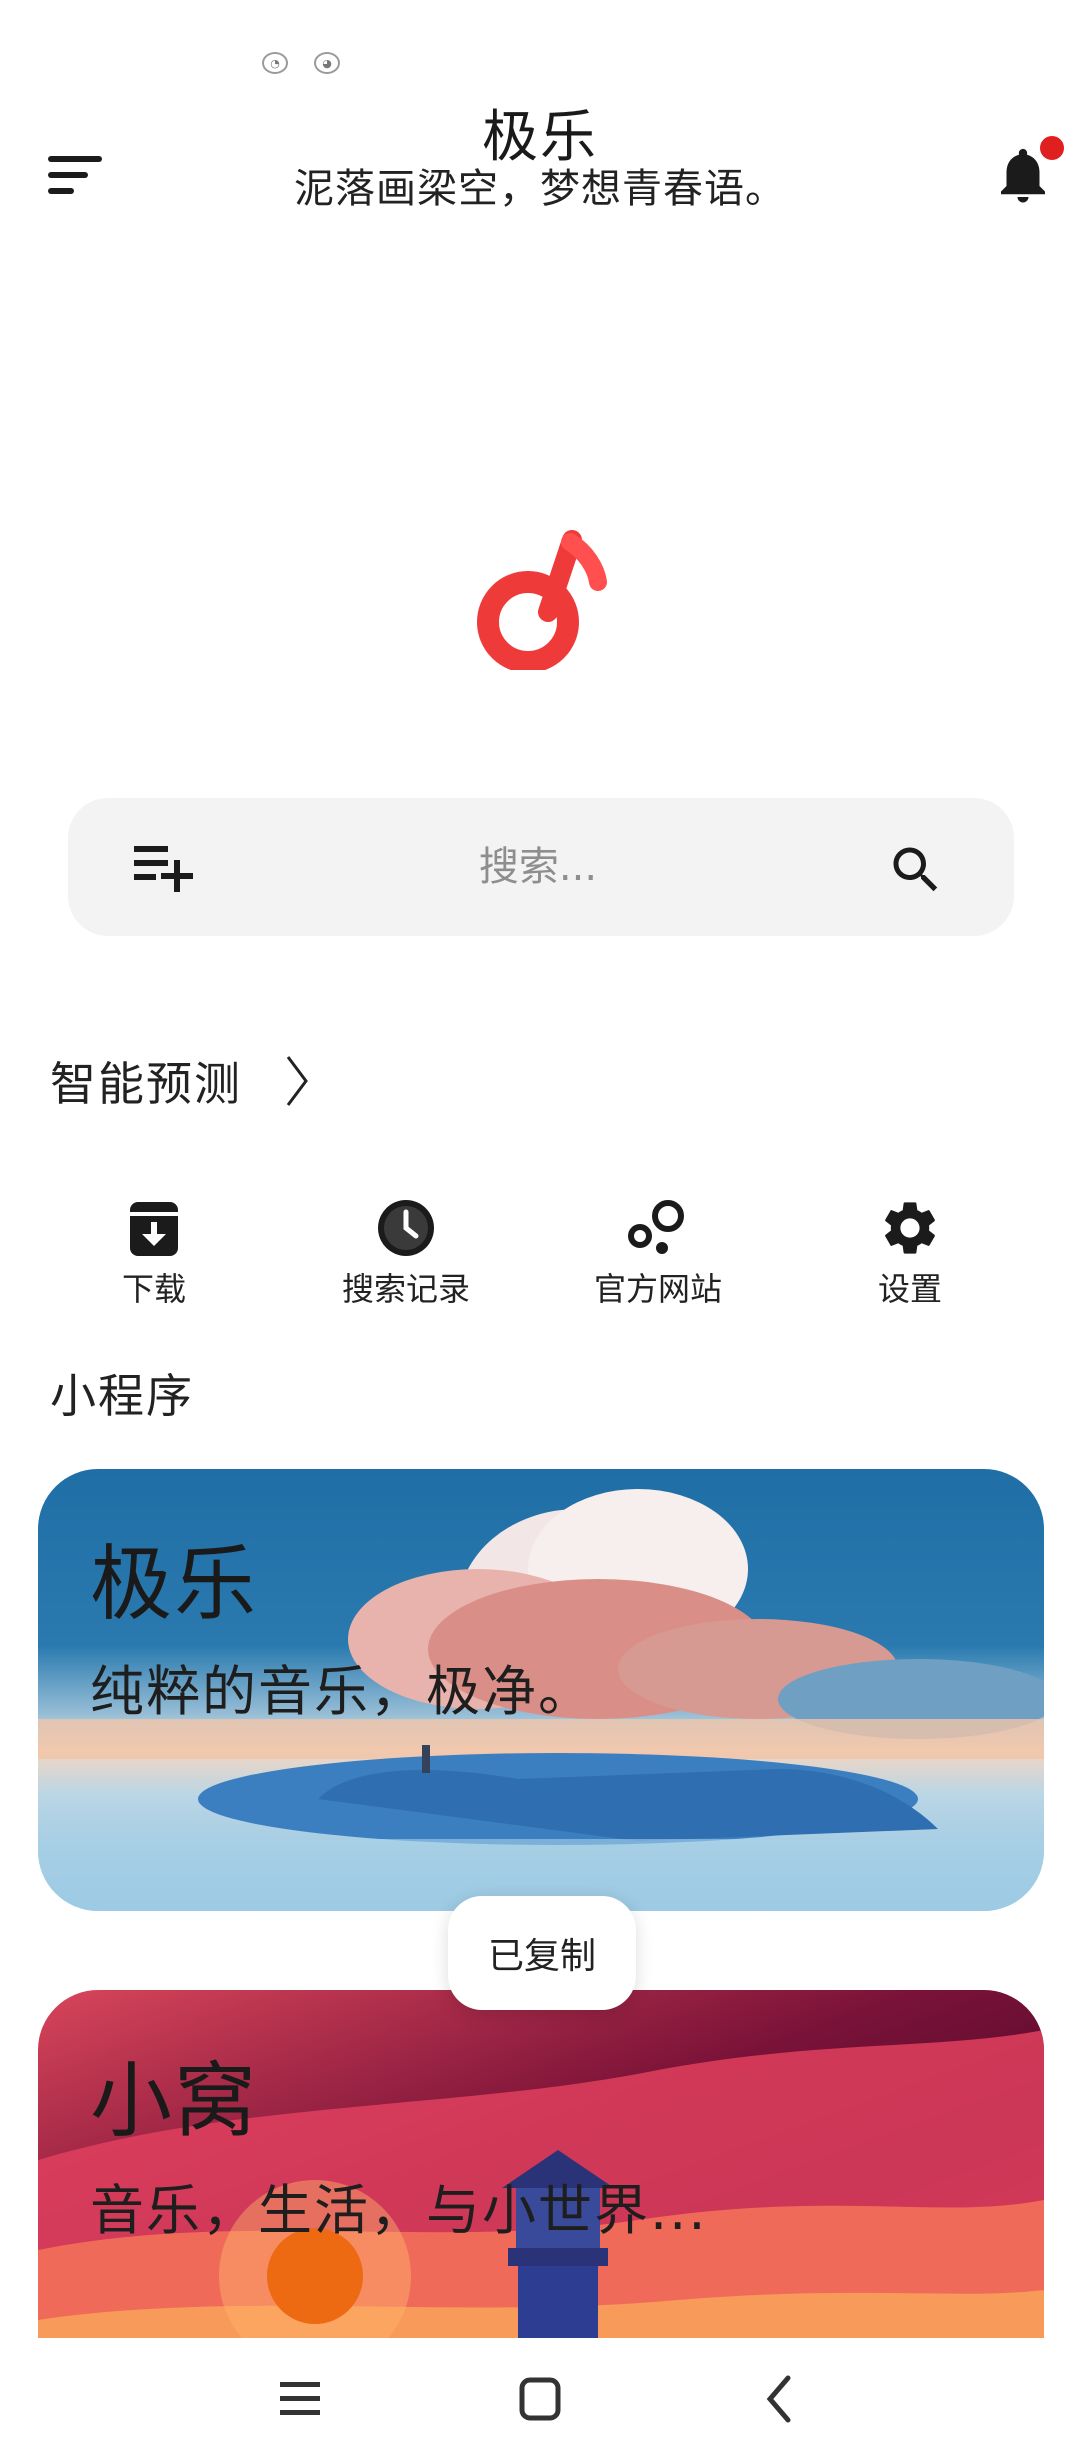 The image size is (1080, 2460). I want to click on bubbles-icon, so click(656, 1227).